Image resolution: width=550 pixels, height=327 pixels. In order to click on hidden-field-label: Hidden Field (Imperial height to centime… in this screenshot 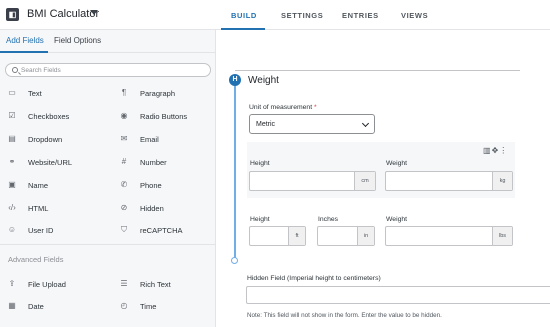, I will do `click(314, 278)`.